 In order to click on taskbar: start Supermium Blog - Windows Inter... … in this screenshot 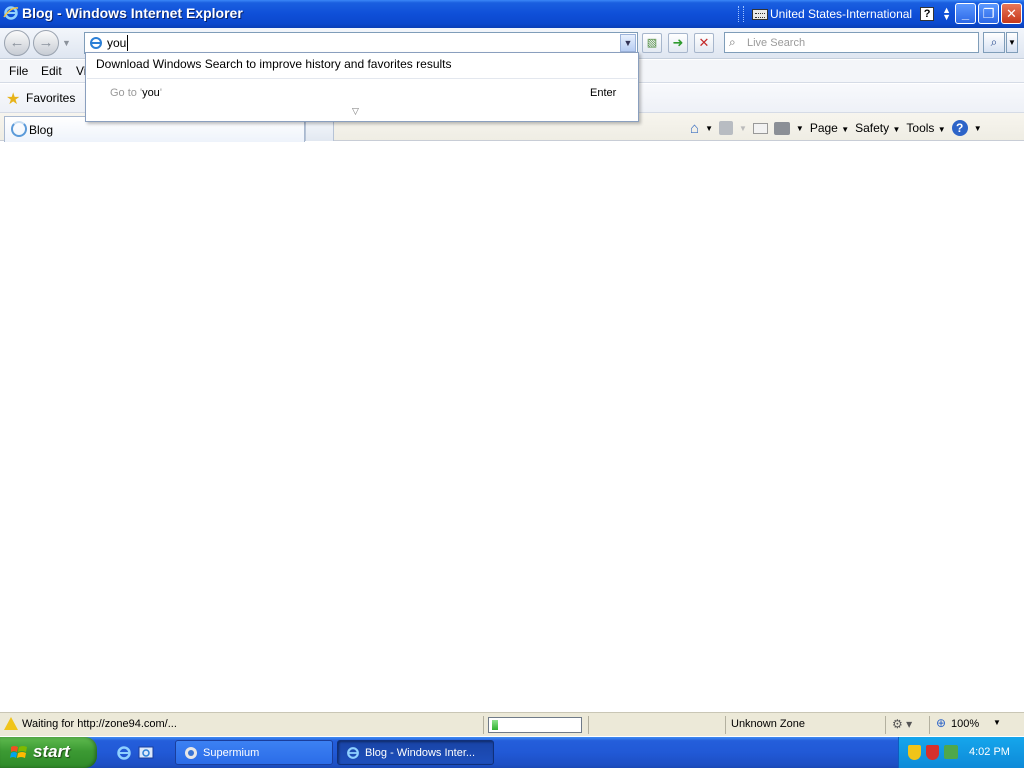, I will do `click(512, 752)`.